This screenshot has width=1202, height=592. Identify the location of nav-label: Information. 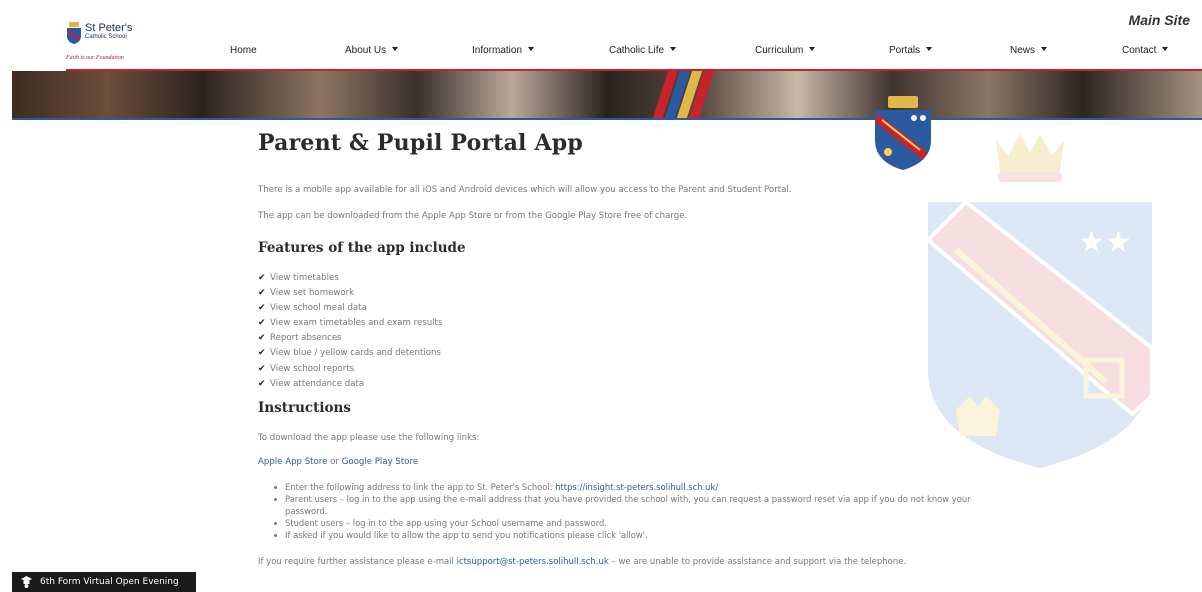
(497, 50).